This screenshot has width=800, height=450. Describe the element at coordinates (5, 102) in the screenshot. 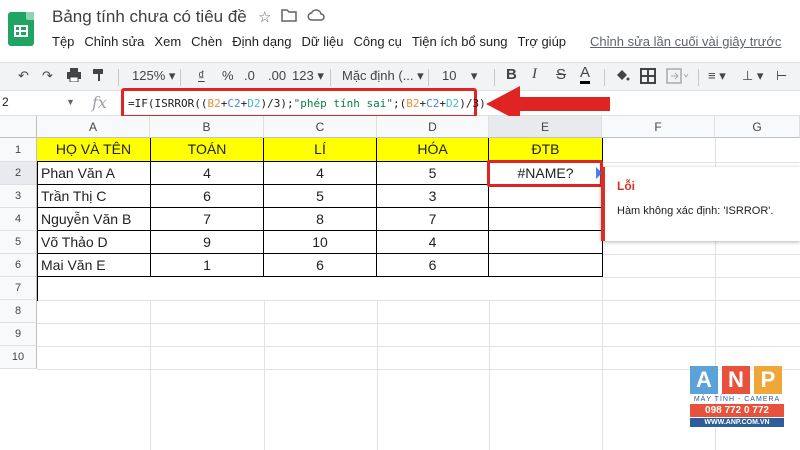

I see `name-box: 2` at that location.